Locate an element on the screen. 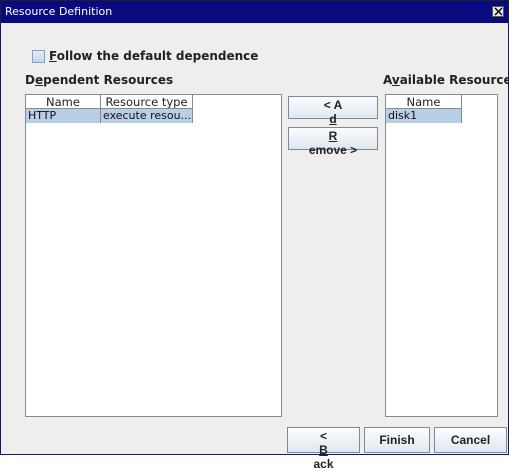  follow-default-dependence-checkbox is located at coordinates (38, 56).